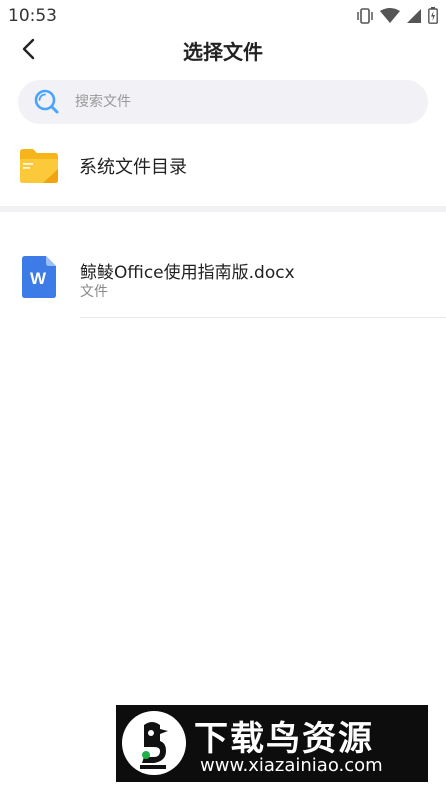  I want to click on file-type: 文件, so click(94, 292).